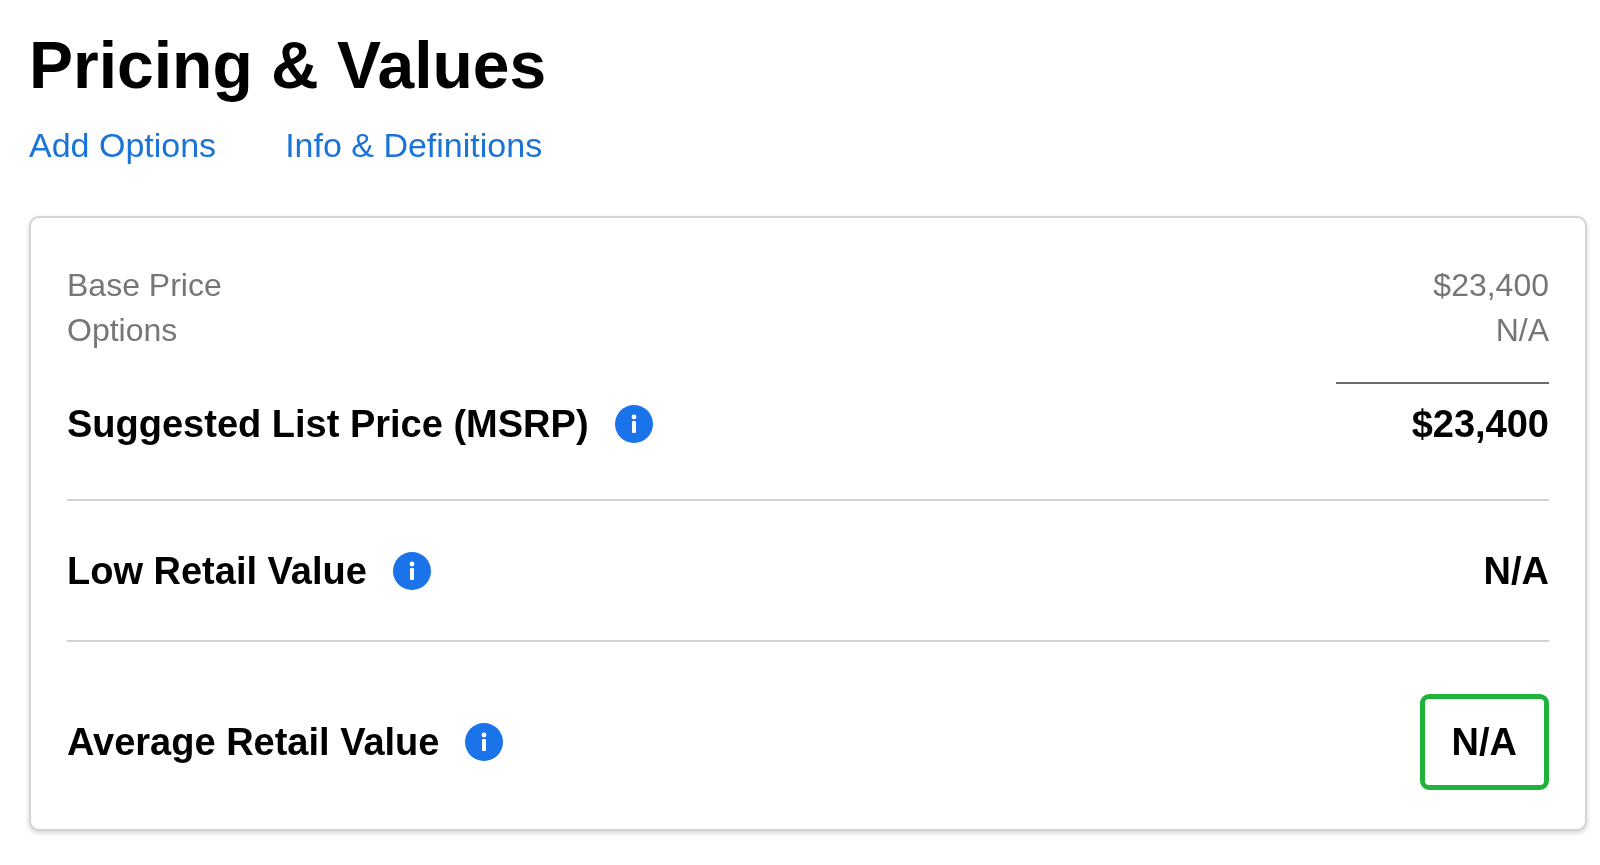 The image size is (1600, 865). What do you see at coordinates (144, 285) in the screenshot?
I see `breakdown-label: Base Price` at bounding box center [144, 285].